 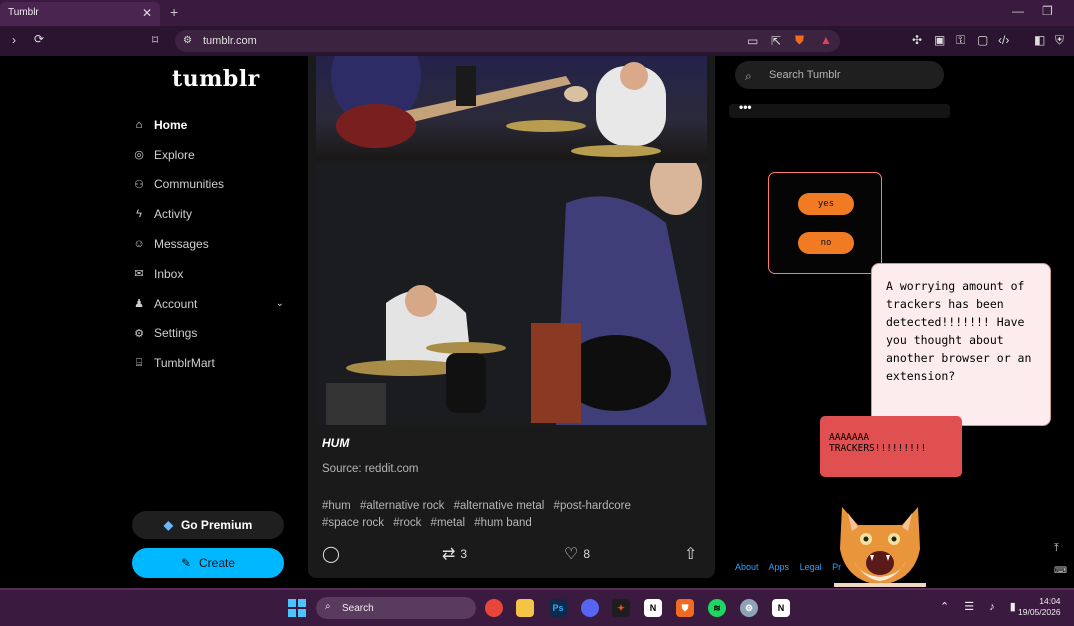 What do you see at coordinates (525, 608) in the screenshot?
I see `file-explorer-icon` at bounding box center [525, 608].